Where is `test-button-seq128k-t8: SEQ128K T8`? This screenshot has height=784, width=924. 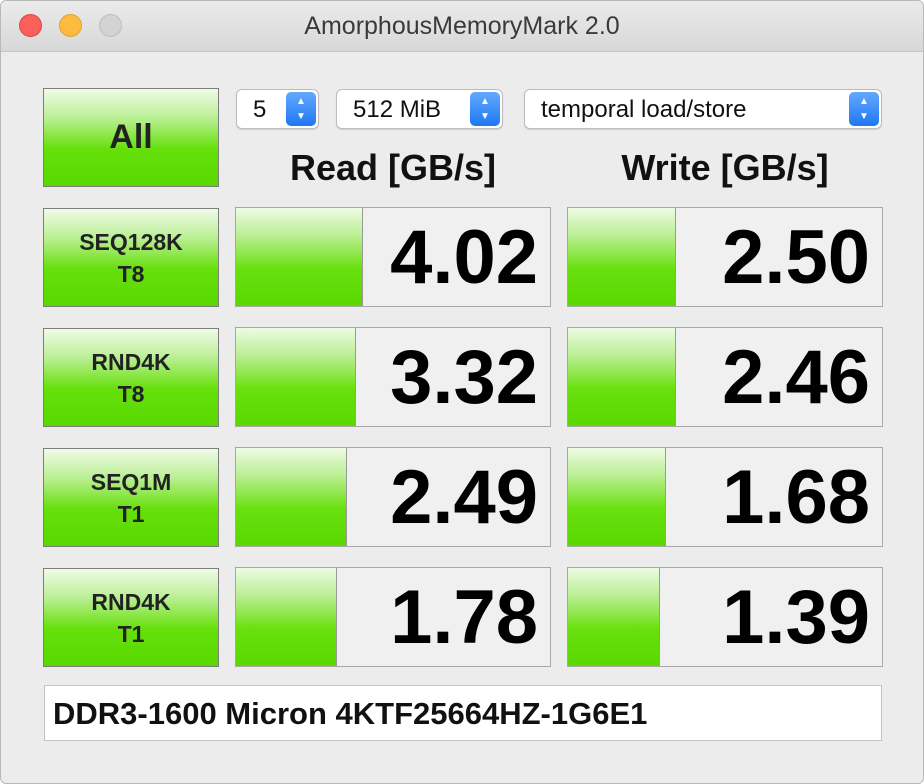
test-button-seq128k-t8: SEQ128K T8 is located at coordinates (131, 257).